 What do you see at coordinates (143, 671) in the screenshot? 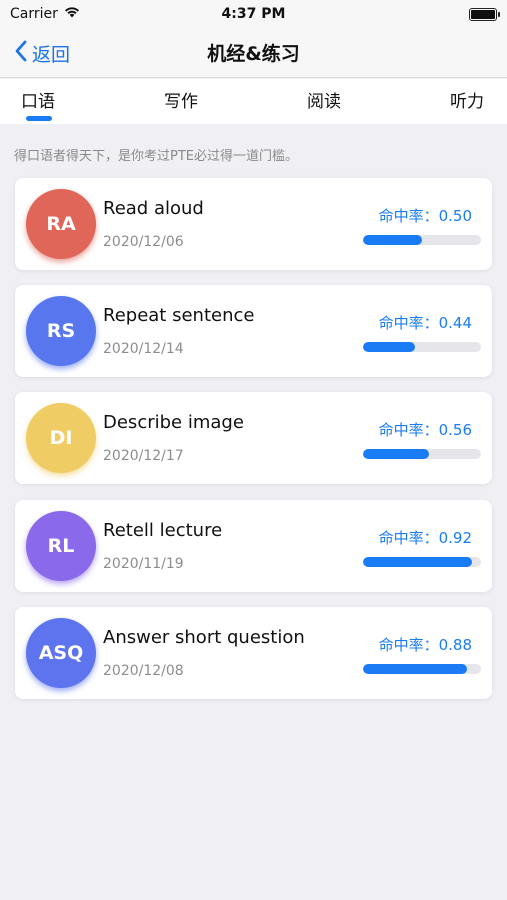
I see `card-date: 2020/12/08` at bounding box center [143, 671].